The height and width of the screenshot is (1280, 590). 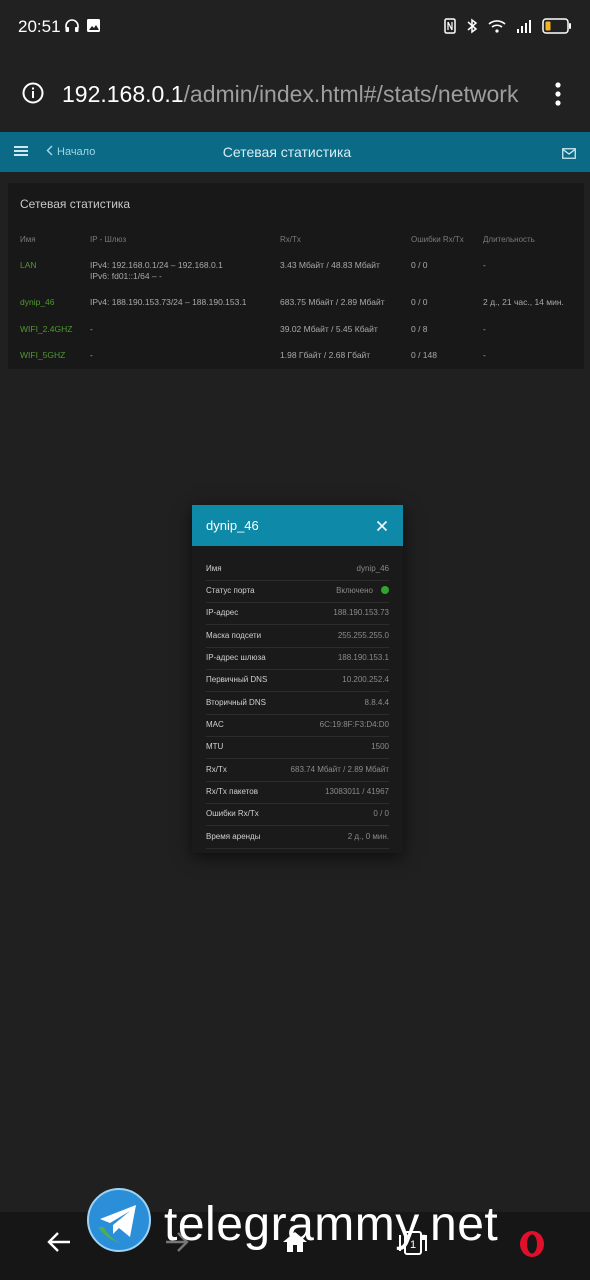 What do you see at coordinates (363, 657) in the screenshot?
I see `detail-value: 188.190.153.1` at bounding box center [363, 657].